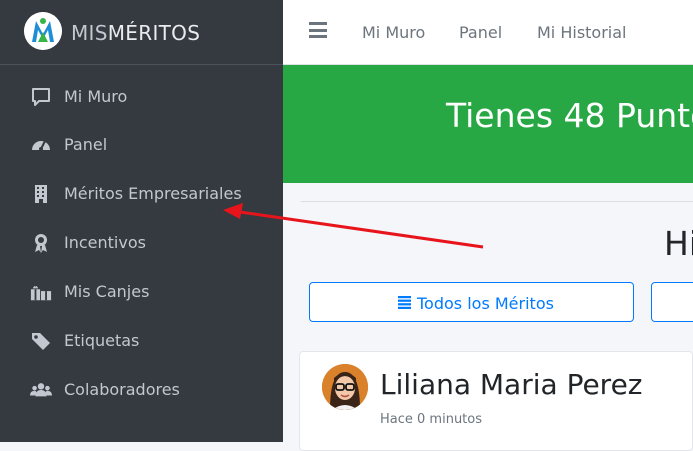  I want to click on section-heading: Hi, so click(678, 243).